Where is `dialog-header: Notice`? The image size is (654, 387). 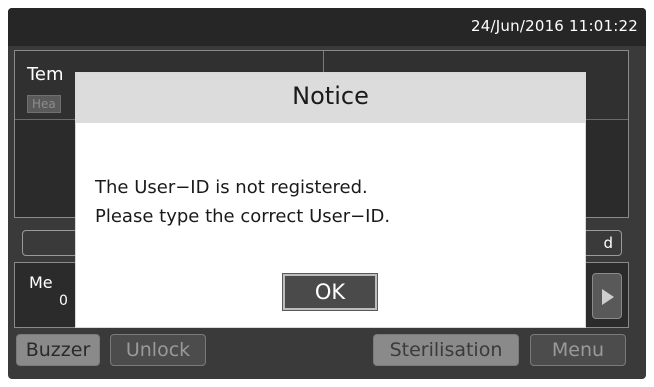 dialog-header: Notice is located at coordinates (330, 98).